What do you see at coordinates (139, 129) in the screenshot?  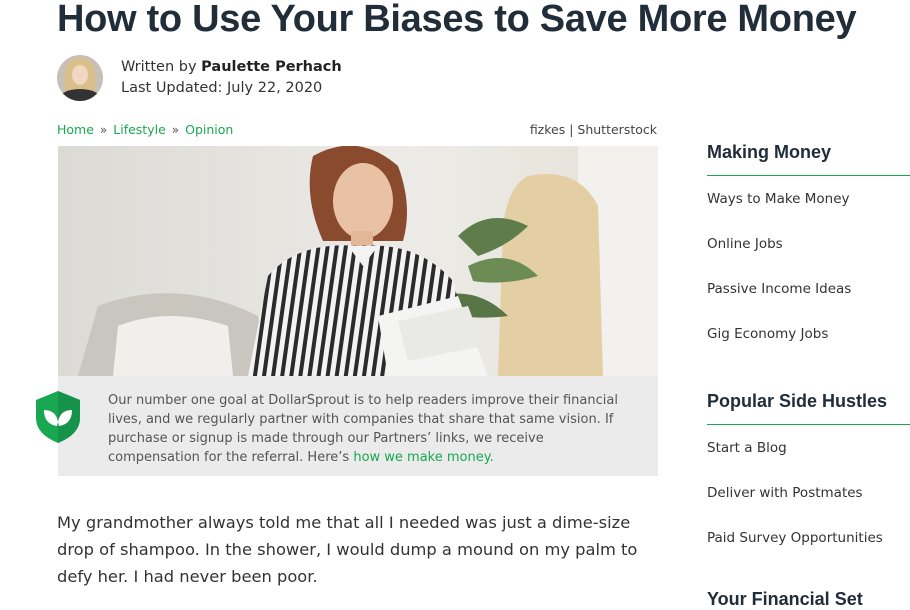 I see `breadcrumb-lifestyle: Lifestyle` at bounding box center [139, 129].